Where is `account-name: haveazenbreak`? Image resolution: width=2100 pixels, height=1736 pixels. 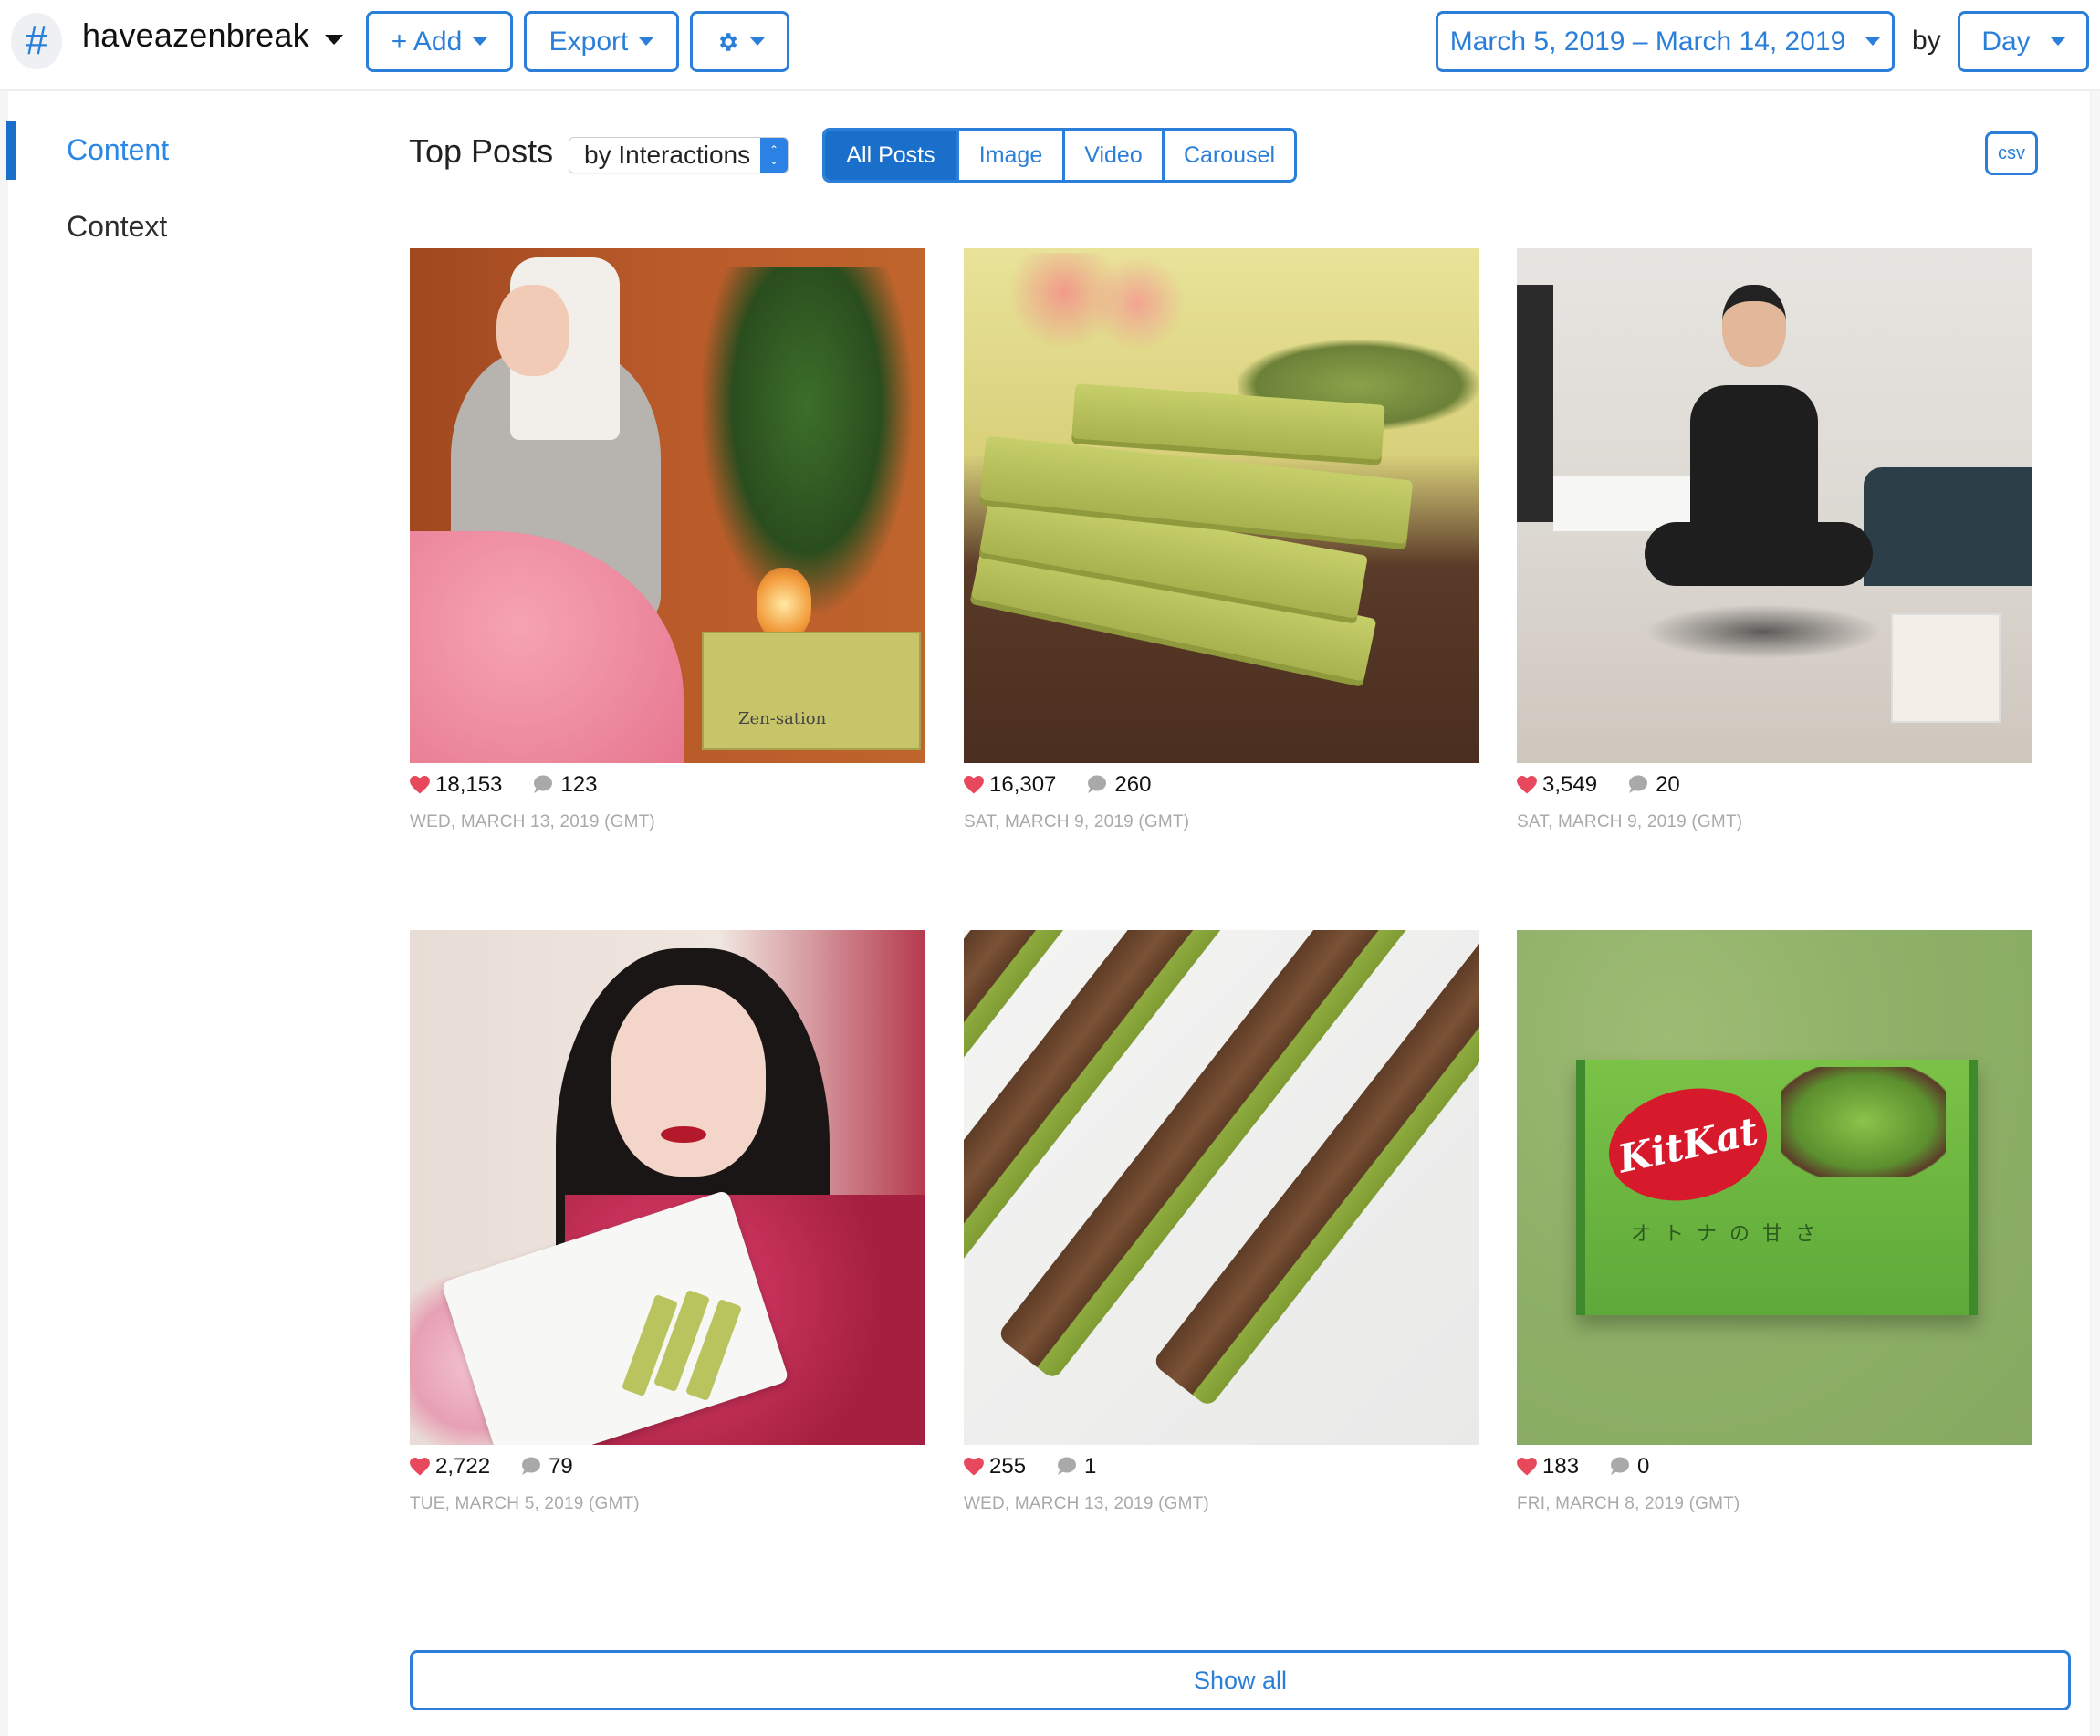
account-name: haveazenbreak is located at coordinates (195, 35).